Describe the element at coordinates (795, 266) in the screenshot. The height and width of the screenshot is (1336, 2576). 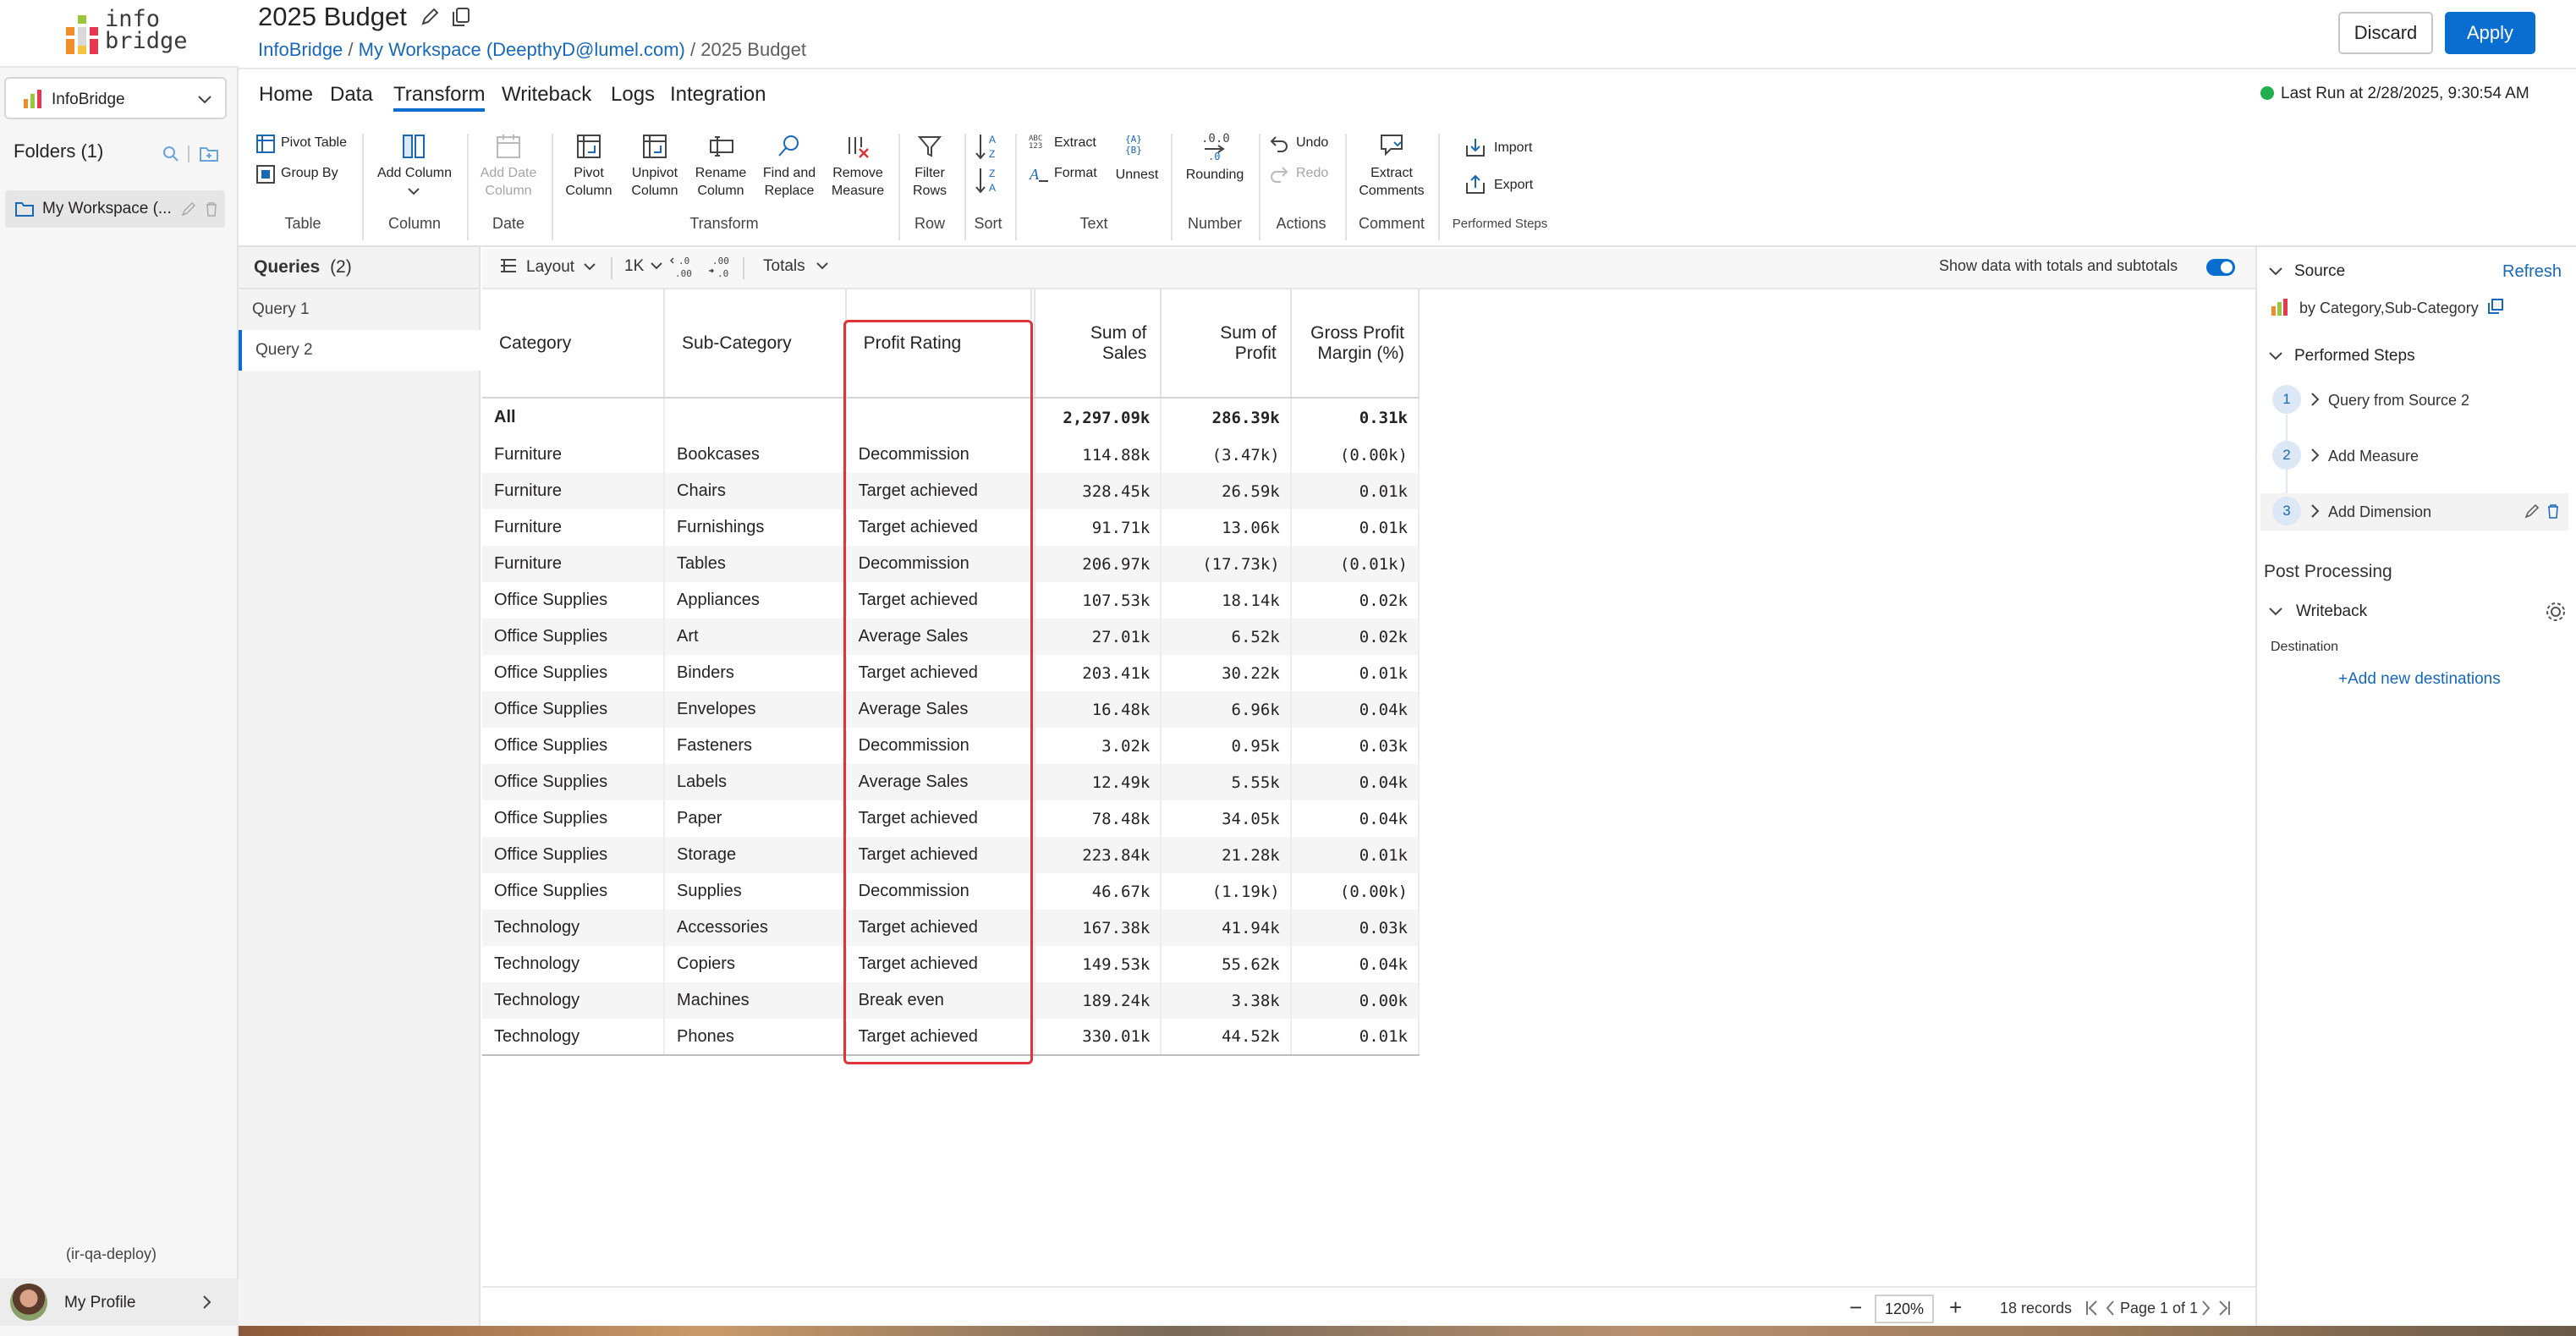
I see `totals-menu: Totals` at that location.